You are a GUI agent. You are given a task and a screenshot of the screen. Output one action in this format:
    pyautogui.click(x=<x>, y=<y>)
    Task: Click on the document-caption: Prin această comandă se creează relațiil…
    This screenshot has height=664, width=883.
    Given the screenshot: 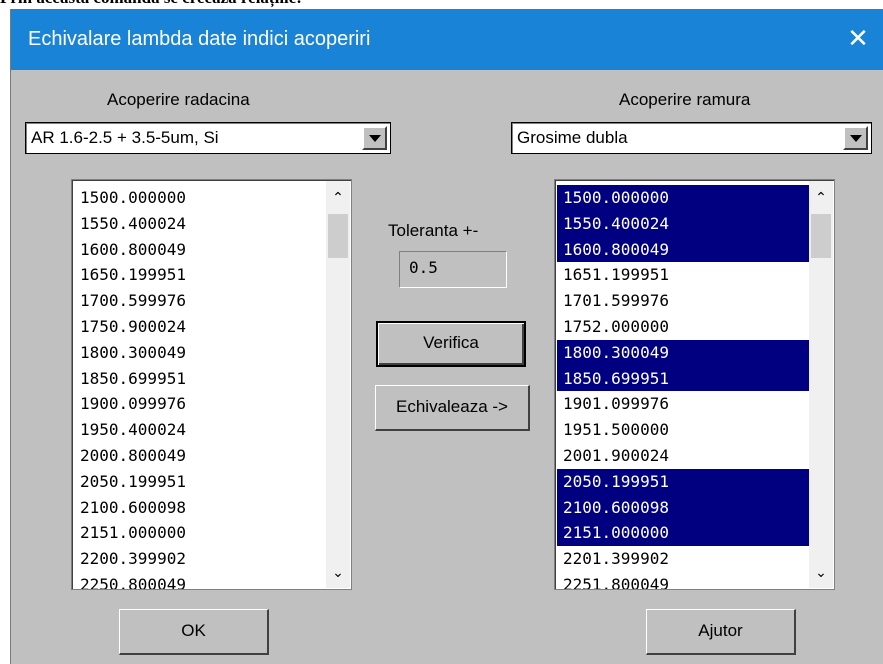 What is the action you would take?
    pyautogui.click(x=151, y=4)
    